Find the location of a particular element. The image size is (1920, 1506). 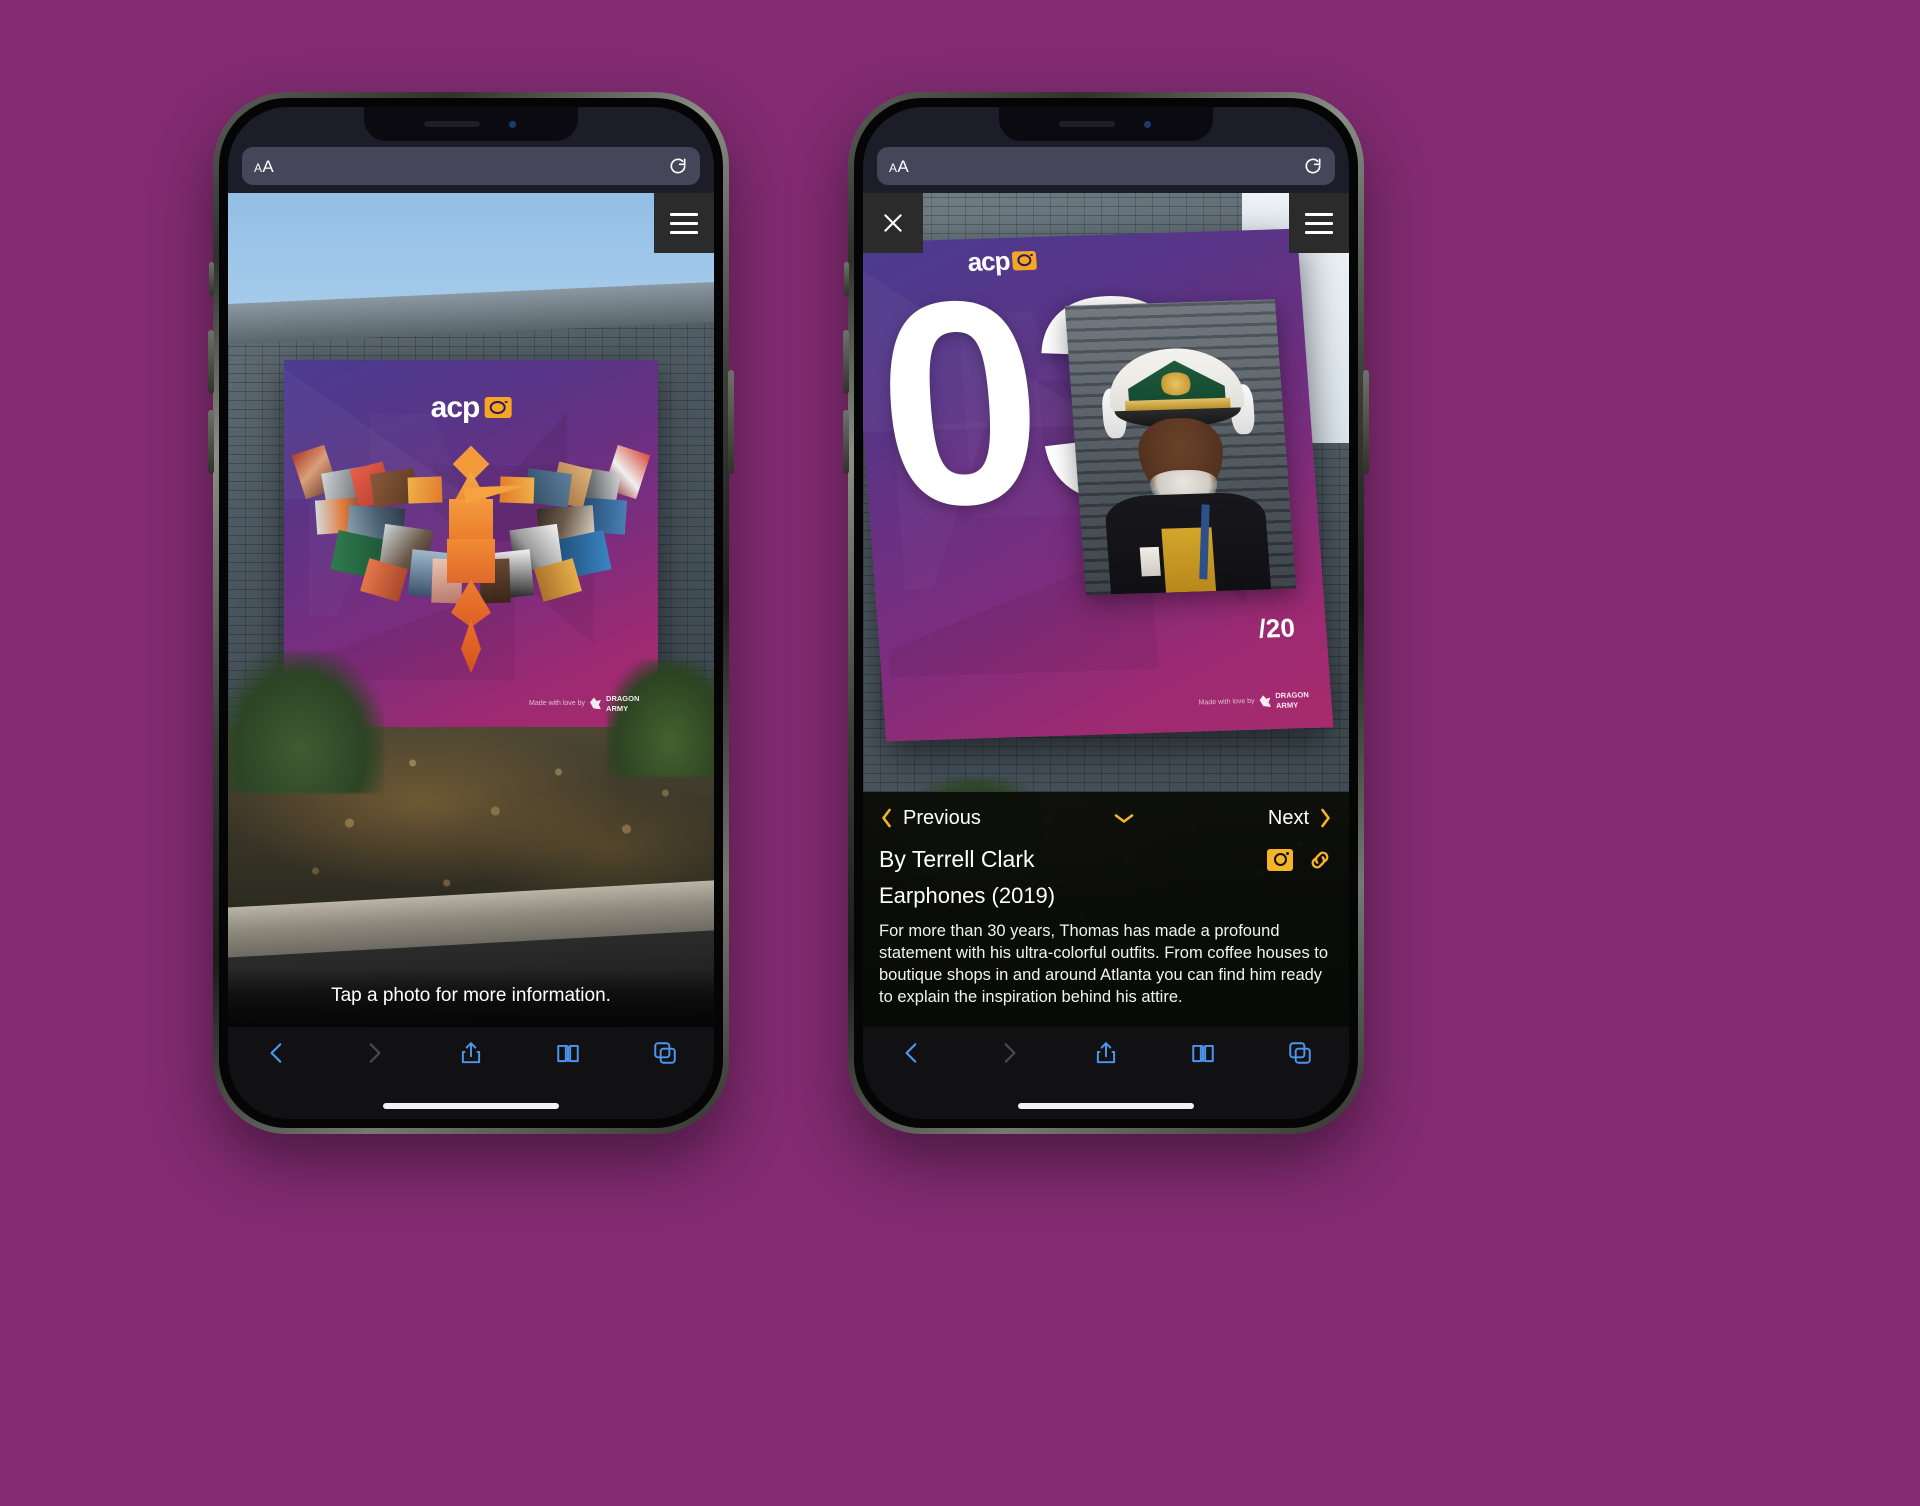

acp-mural-zoomed: 03 acp /20 Made with love by DRAGON ARMY is located at coordinates (1098, 485).